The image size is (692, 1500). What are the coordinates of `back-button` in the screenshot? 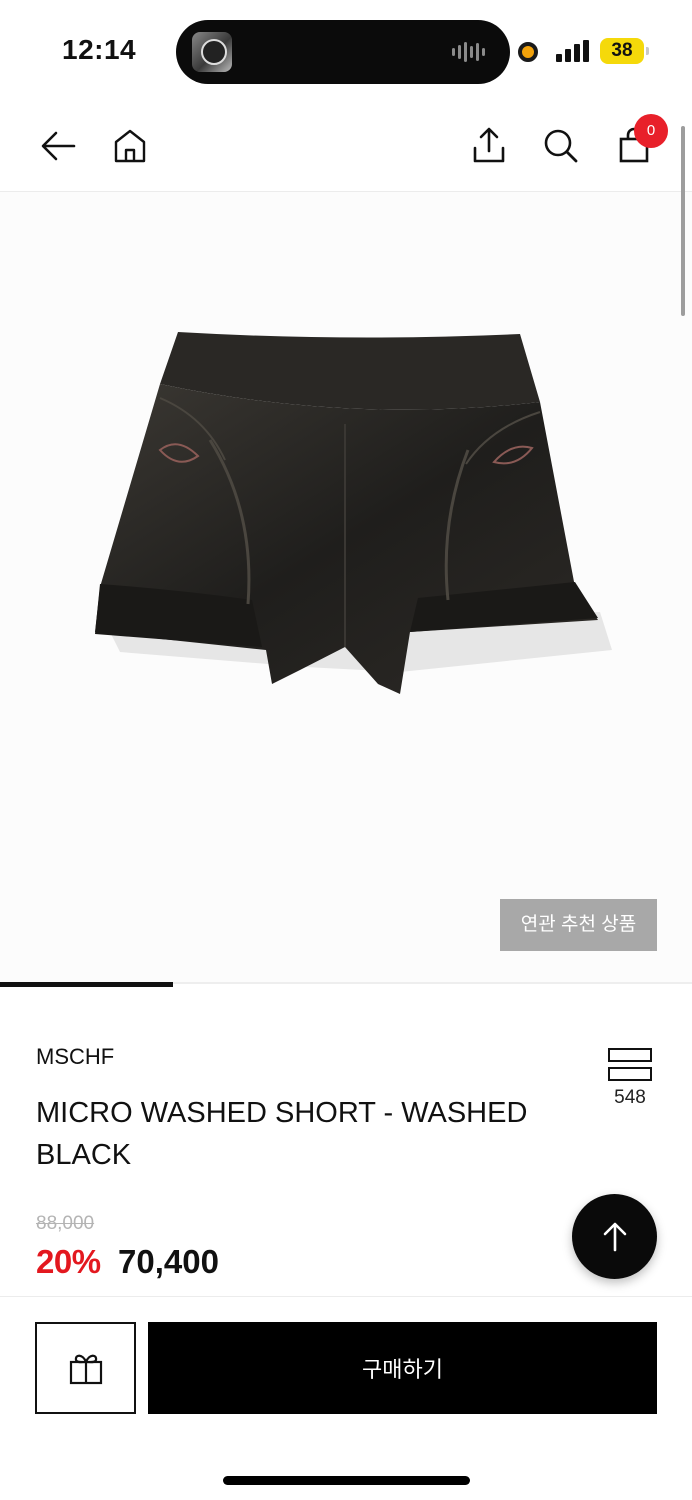 It's located at (58, 146).